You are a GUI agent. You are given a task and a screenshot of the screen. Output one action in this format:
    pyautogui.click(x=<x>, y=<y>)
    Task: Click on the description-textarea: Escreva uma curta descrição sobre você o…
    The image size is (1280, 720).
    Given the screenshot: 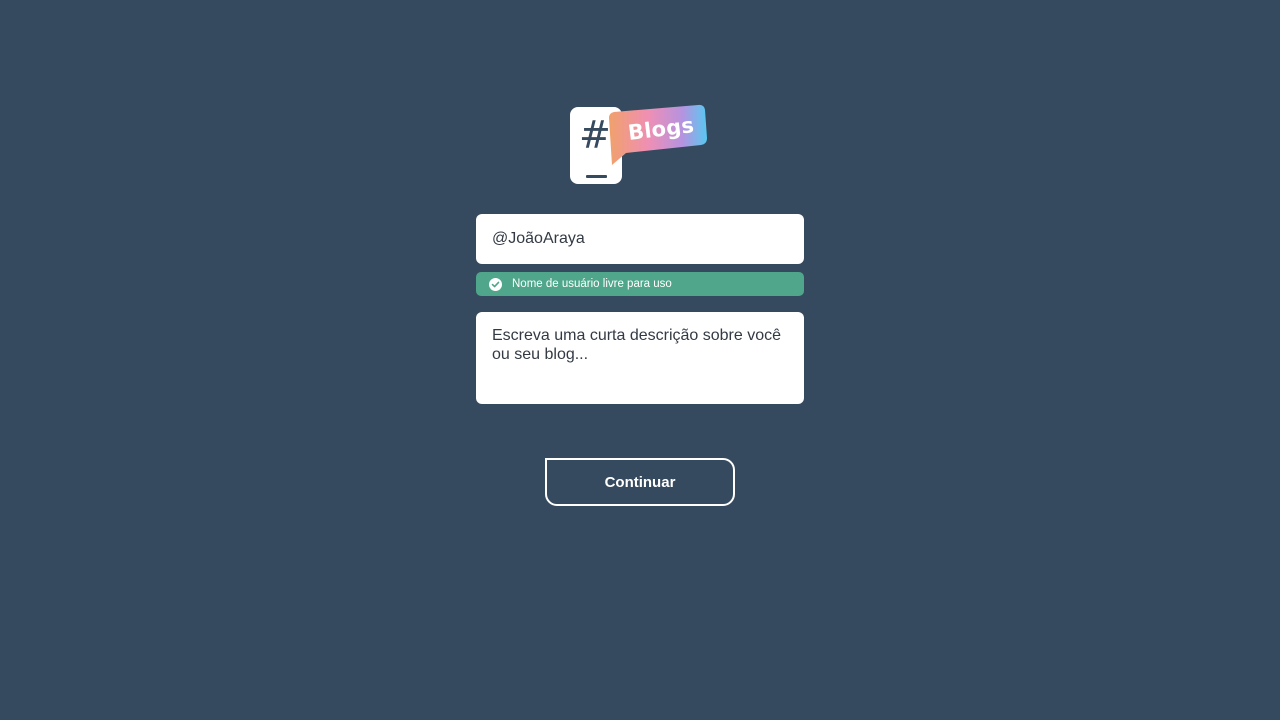 What is the action you would take?
    pyautogui.click(x=640, y=358)
    